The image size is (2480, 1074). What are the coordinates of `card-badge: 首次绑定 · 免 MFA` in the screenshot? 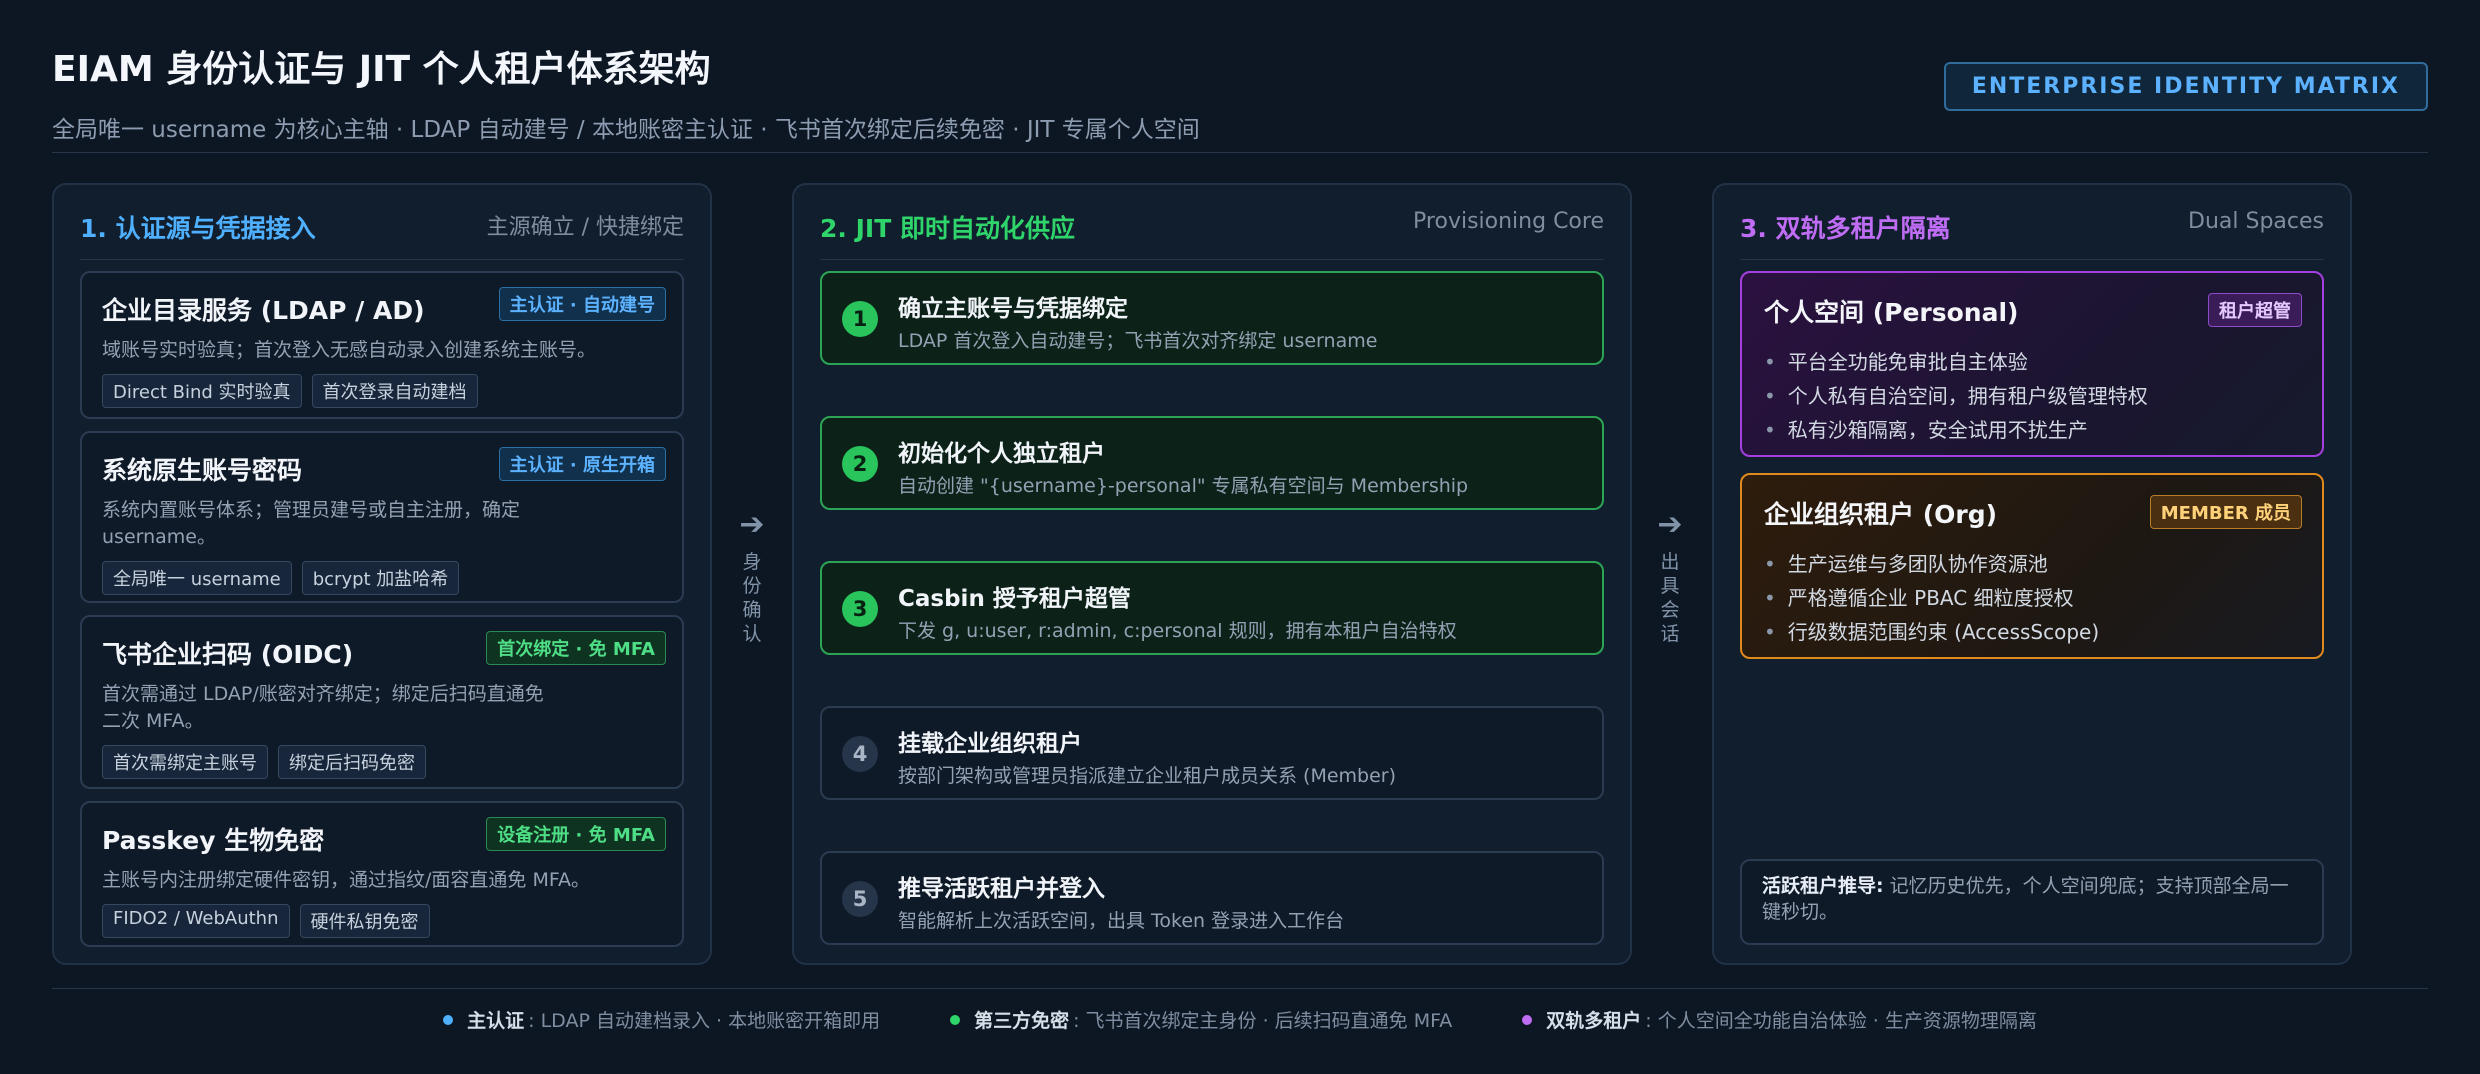 It's located at (576, 648).